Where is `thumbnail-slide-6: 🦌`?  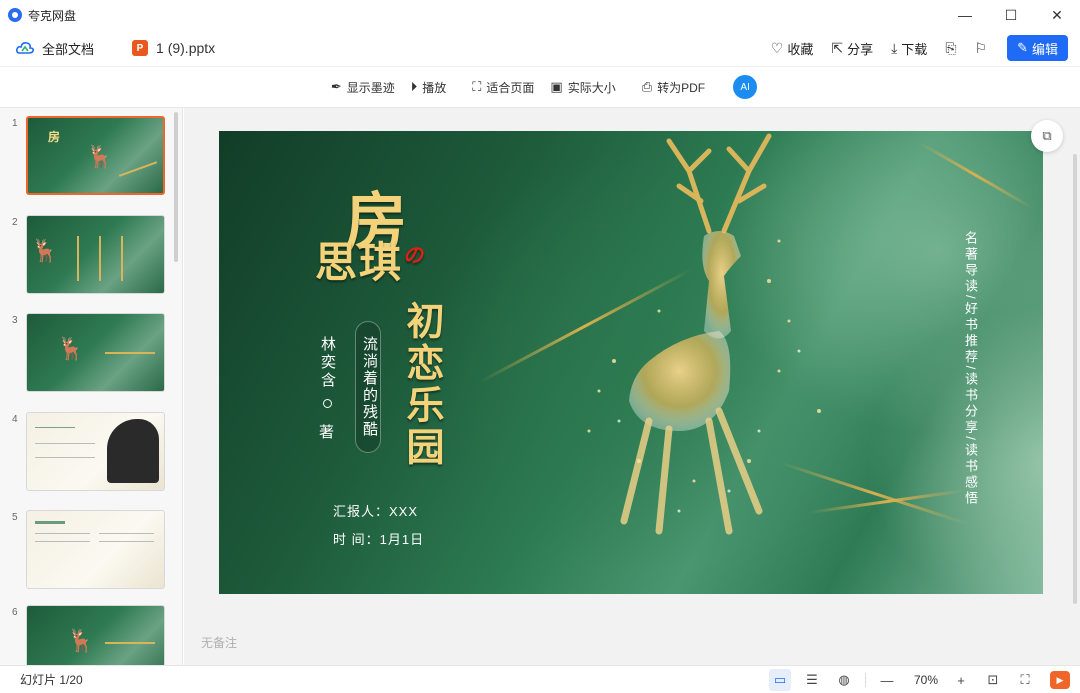 thumbnail-slide-6: 🦌 is located at coordinates (95, 635).